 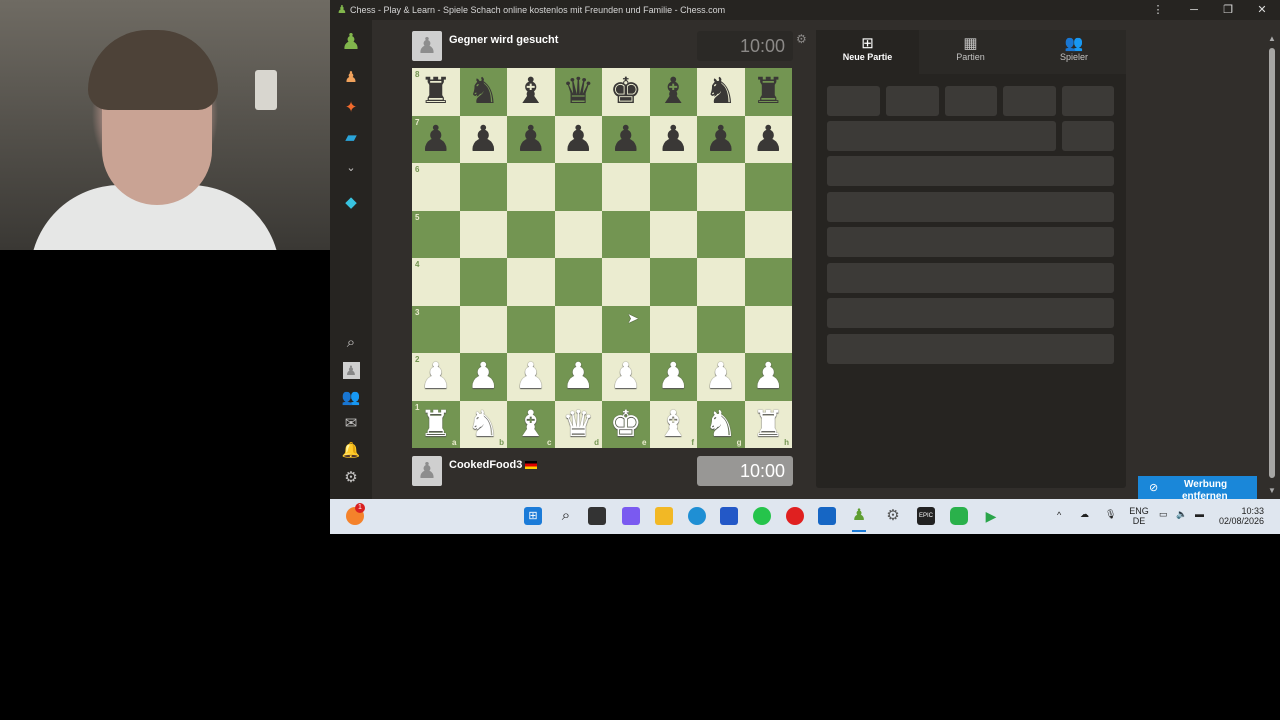 What do you see at coordinates (673, 234) in the screenshot?
I see `square-f5` at bounding box center [673, 234].